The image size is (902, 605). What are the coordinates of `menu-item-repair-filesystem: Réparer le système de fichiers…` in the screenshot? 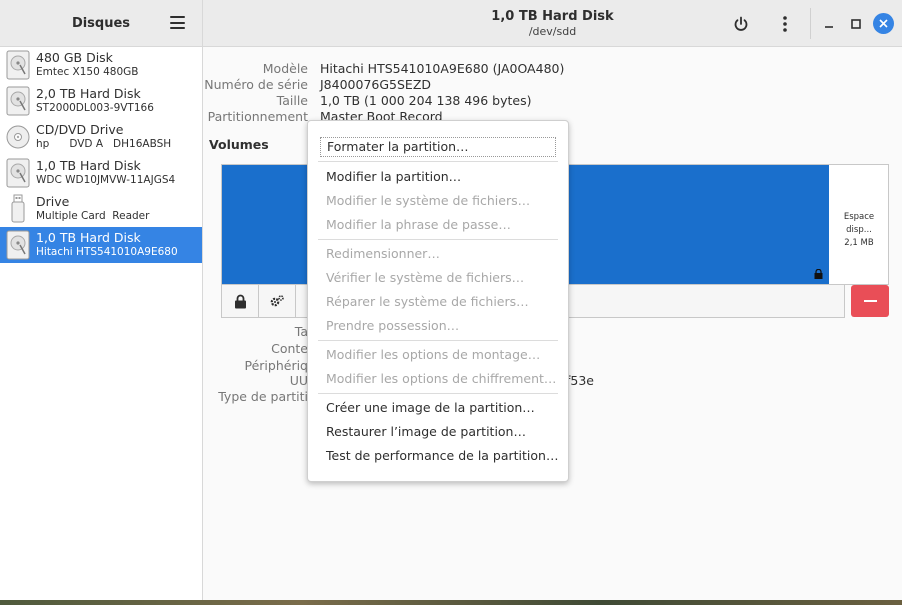 It's located at (427, 301).